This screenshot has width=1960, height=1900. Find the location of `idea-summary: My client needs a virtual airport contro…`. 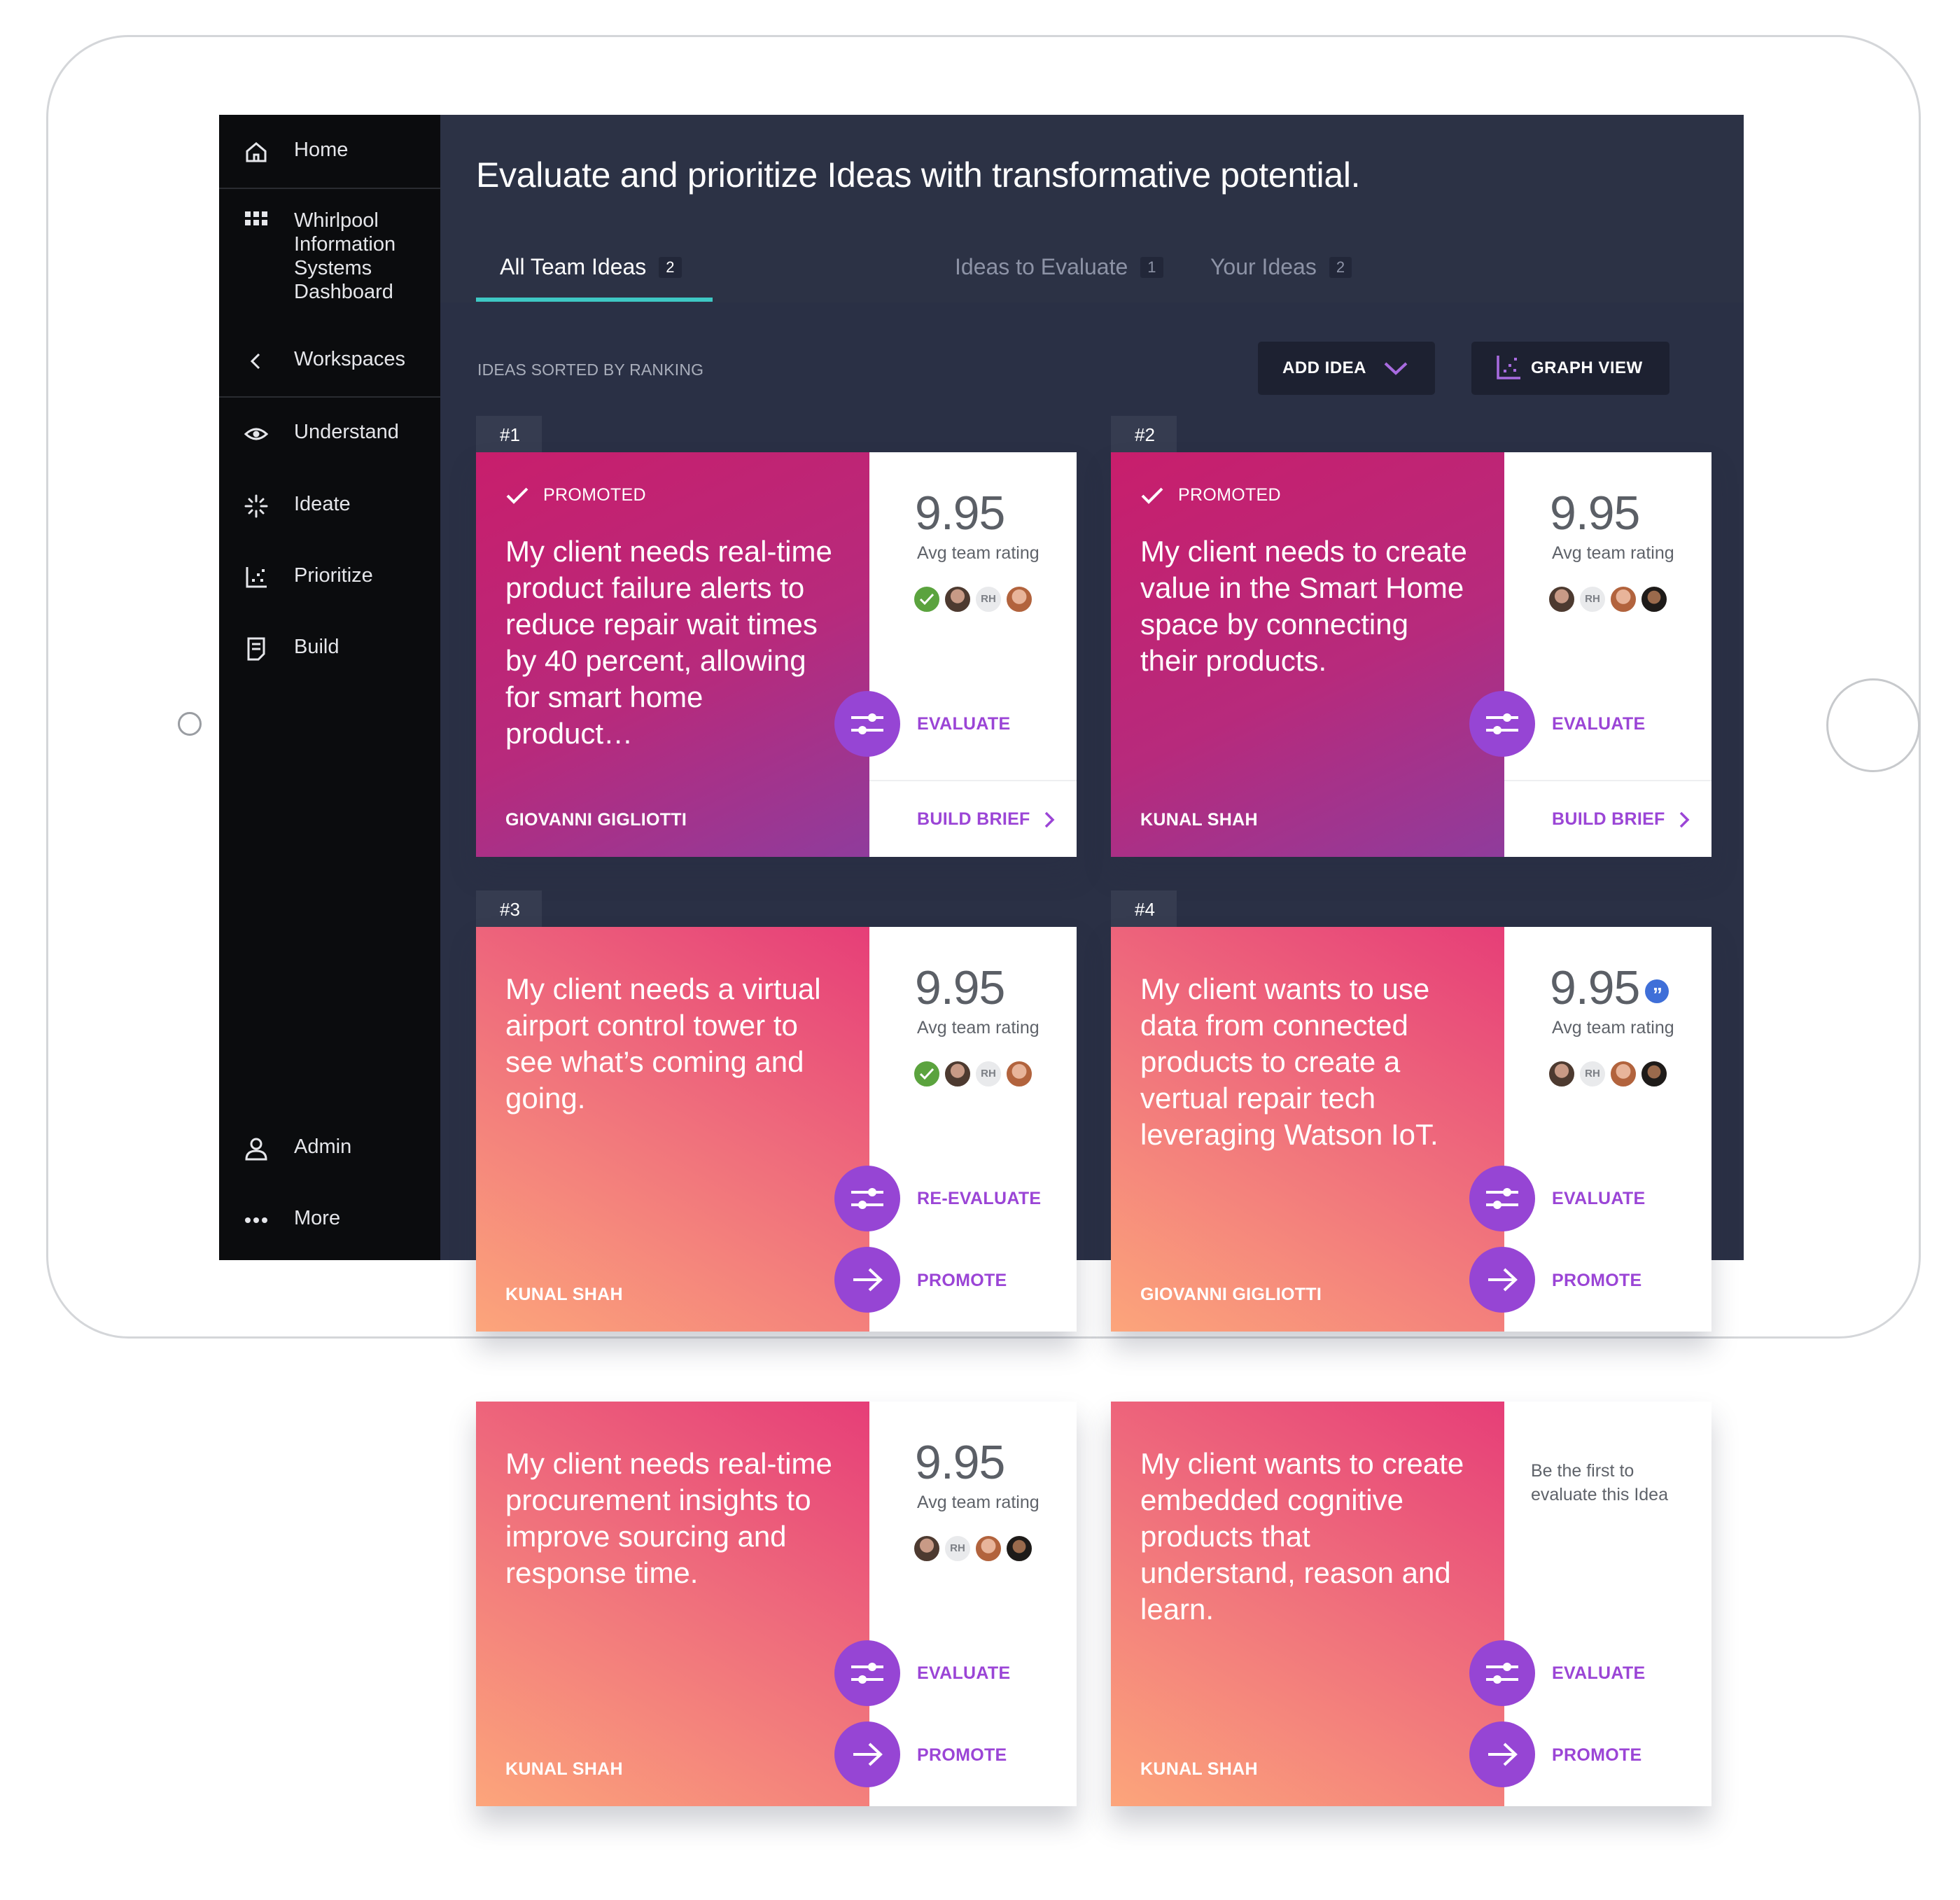

idea-summary: My client needs a virtual airport contro… is located at coordinates (672, 1129).